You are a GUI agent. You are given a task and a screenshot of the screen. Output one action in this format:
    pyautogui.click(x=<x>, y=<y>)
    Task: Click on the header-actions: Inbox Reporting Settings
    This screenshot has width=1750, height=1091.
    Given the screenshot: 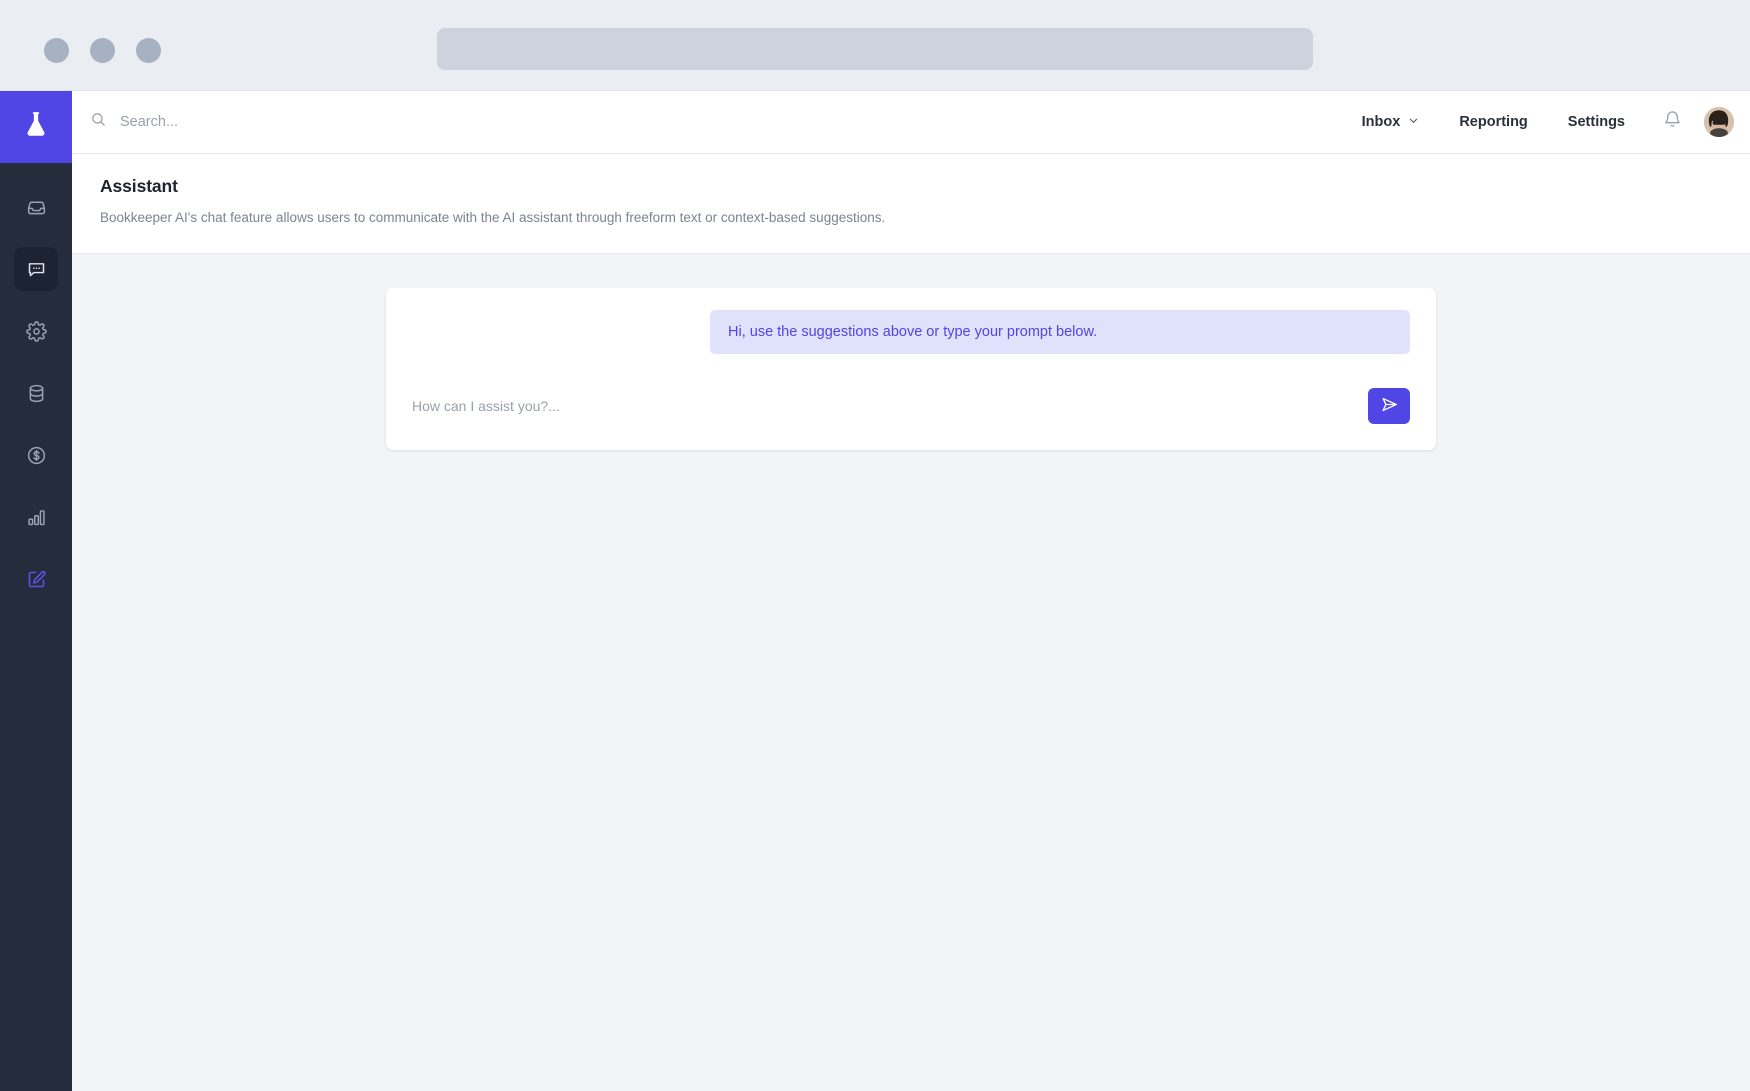 What is the action you would take?
    pyautogui.click(x=1538, y=122)
    